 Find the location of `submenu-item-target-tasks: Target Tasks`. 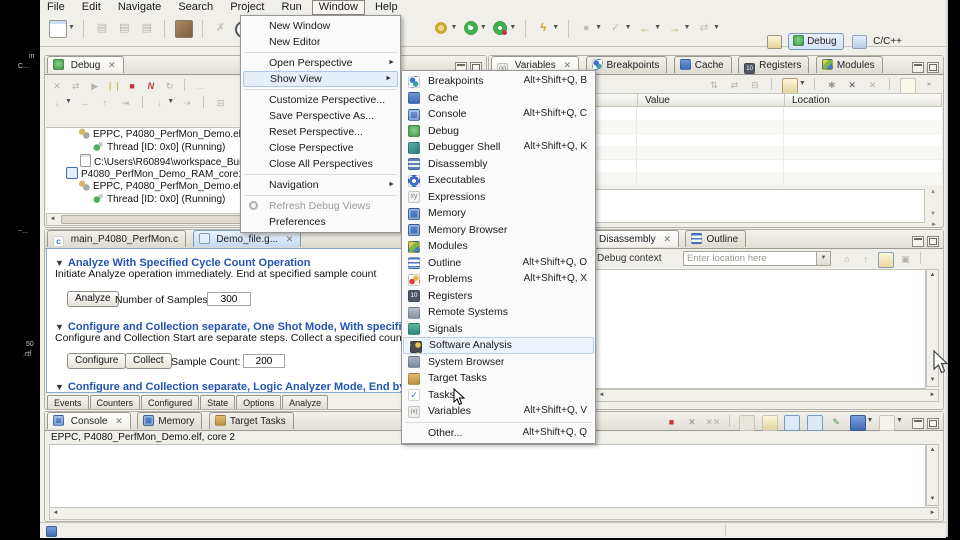

submenu-item-target-tasks: Target Tasks is located at coordinates (498, 378).